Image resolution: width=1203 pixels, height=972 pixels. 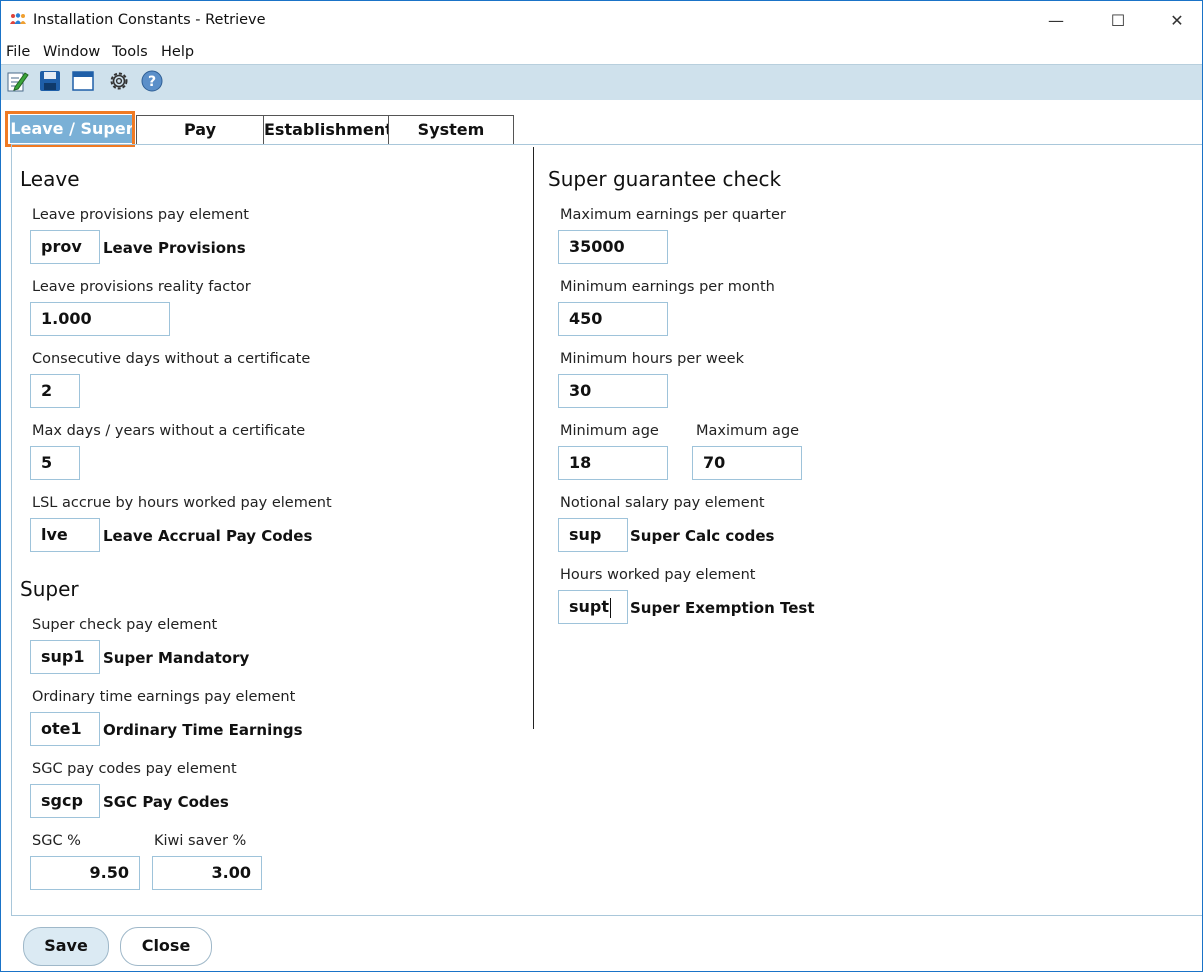 What do you see at coordinates (1177, 21) in the screenshot?
I see `close-window-button: ✕` at bounding box center [1177, 21].